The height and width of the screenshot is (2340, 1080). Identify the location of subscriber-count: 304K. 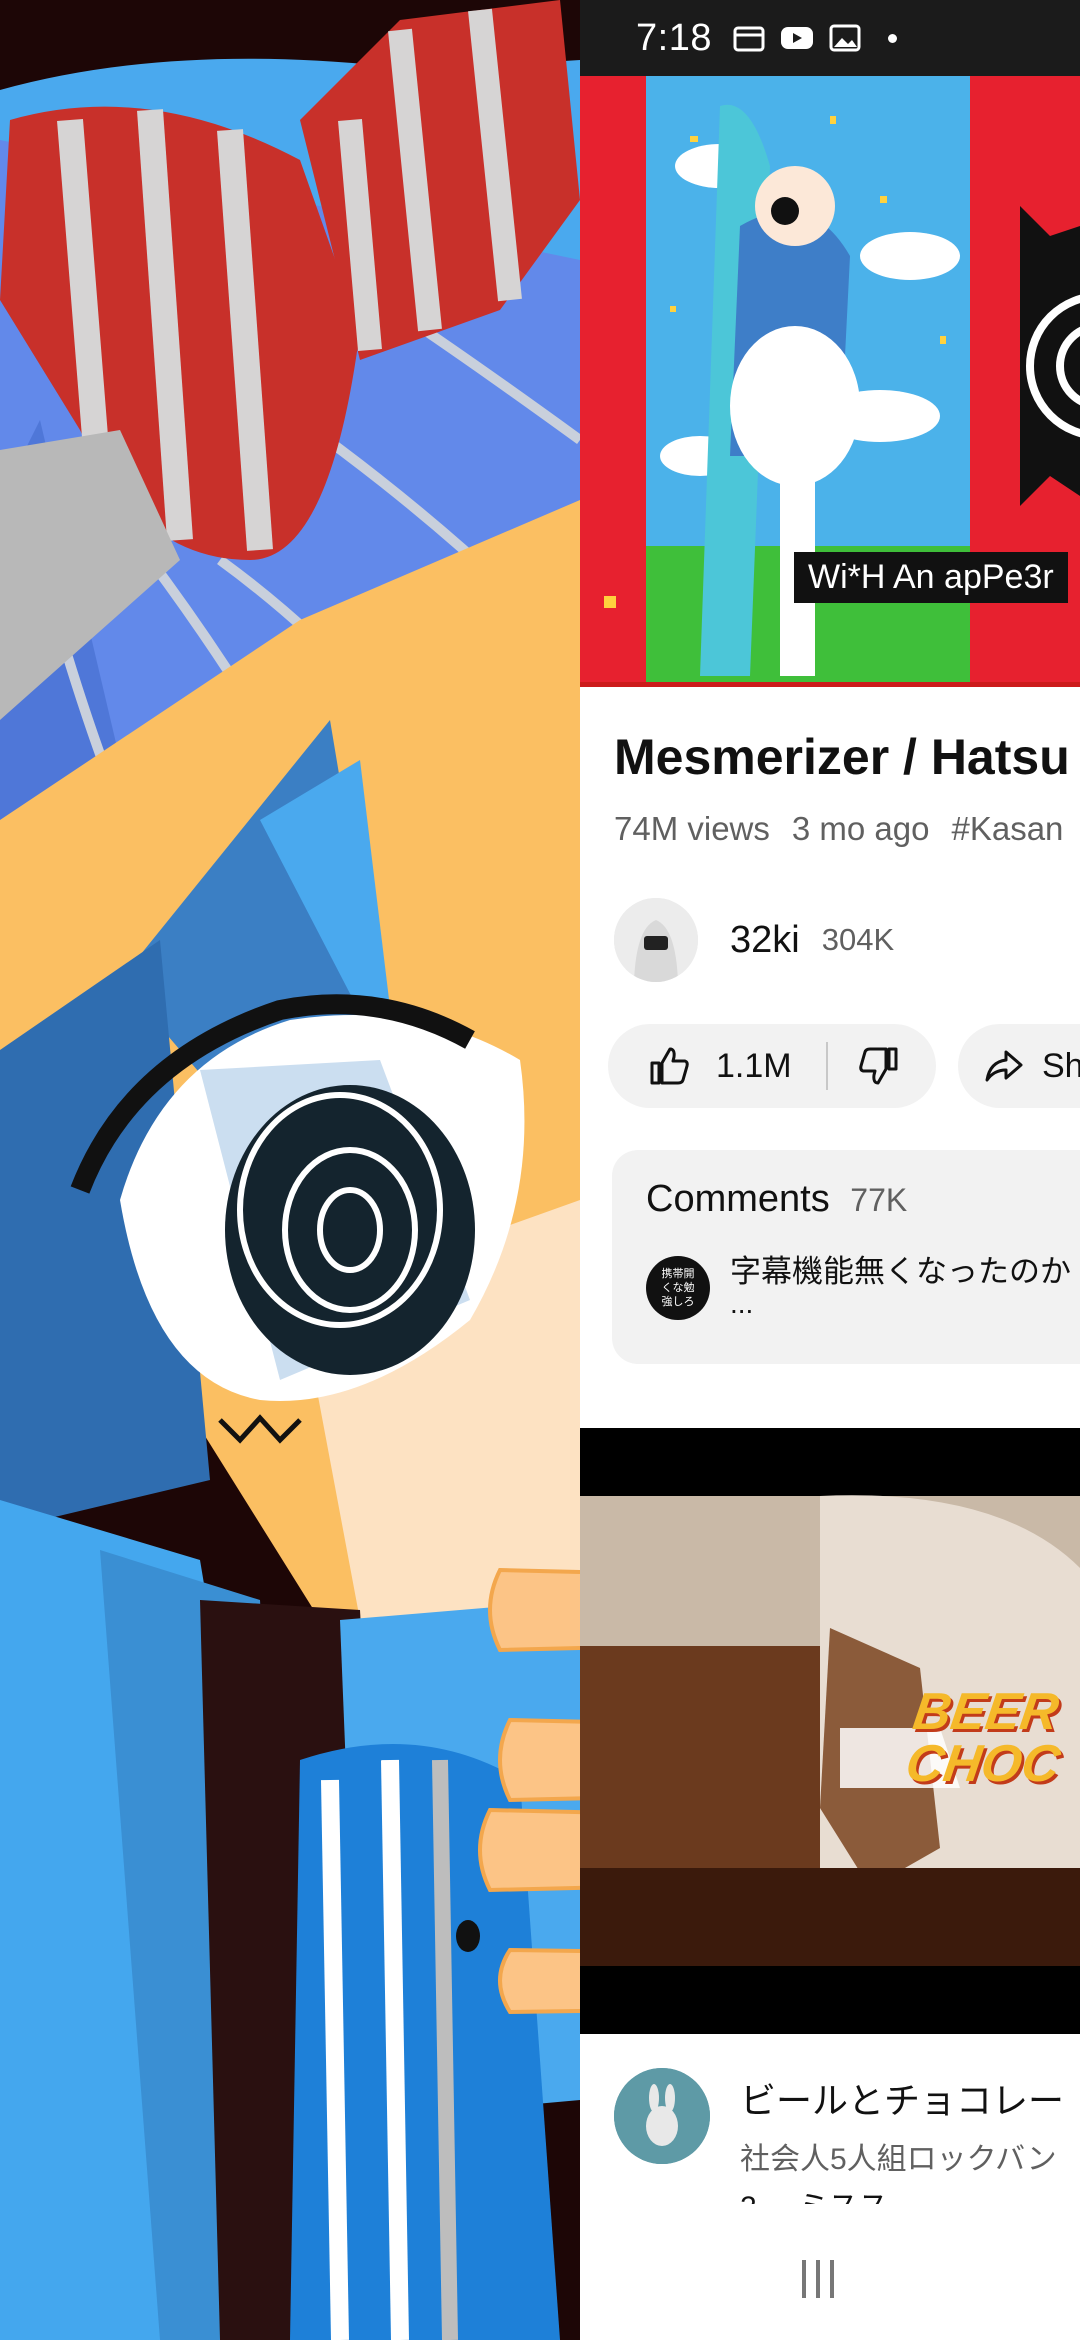
(858, 939).